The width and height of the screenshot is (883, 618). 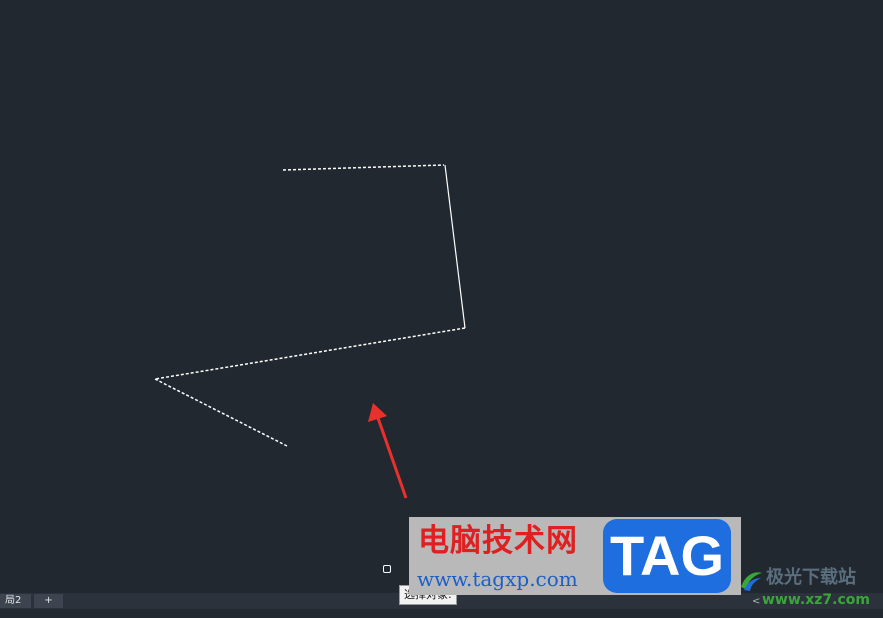 What do you see at coordinates (816, 600) in the screenshot?
I see `watermark-site2-url: www.xz7.com` at bounding box center [816, 600].